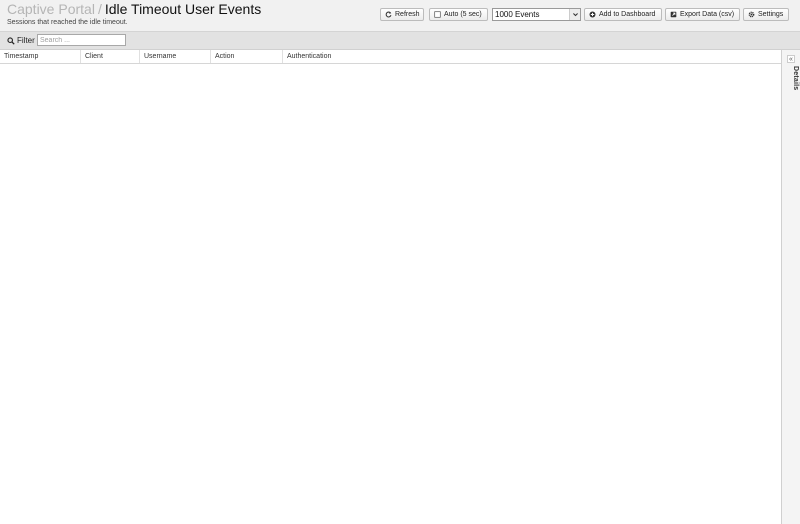  I want to click on filter-bar: Filter, so click(400, 40).